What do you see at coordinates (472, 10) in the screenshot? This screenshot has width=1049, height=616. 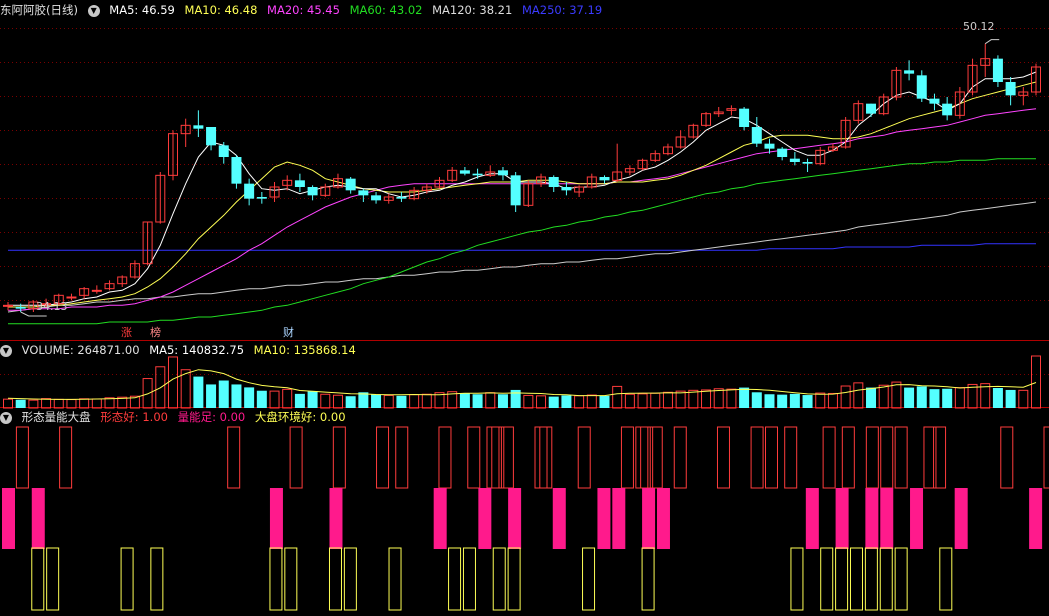 I see `ma120-label: MA120: 38.21` at bounding box center [472, 10].